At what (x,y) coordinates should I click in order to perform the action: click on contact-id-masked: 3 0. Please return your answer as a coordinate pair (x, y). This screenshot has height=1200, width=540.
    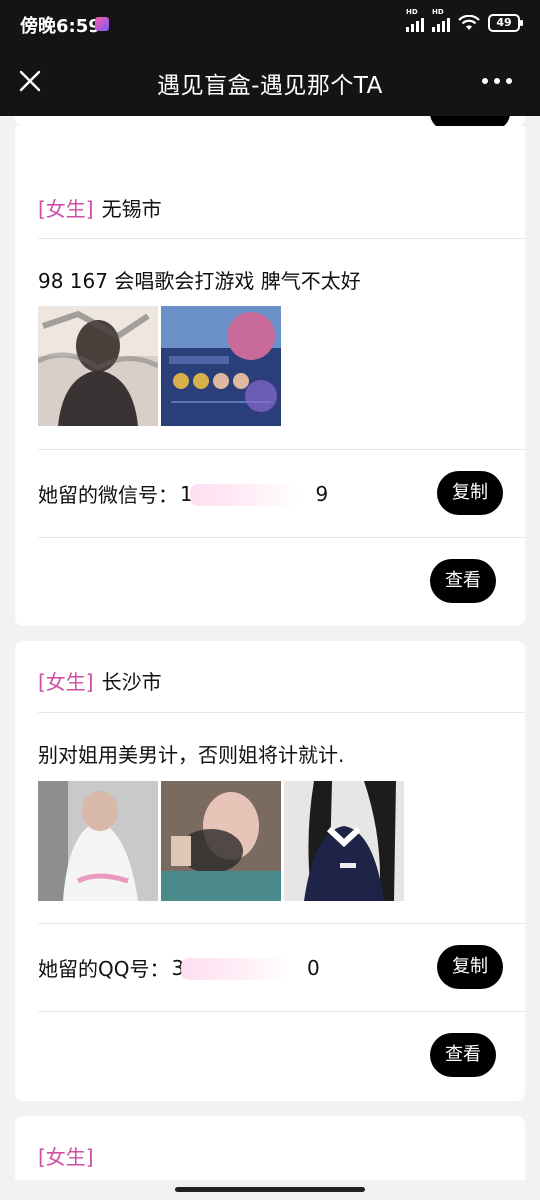
    Looking at the image, I should click on (245, 967).